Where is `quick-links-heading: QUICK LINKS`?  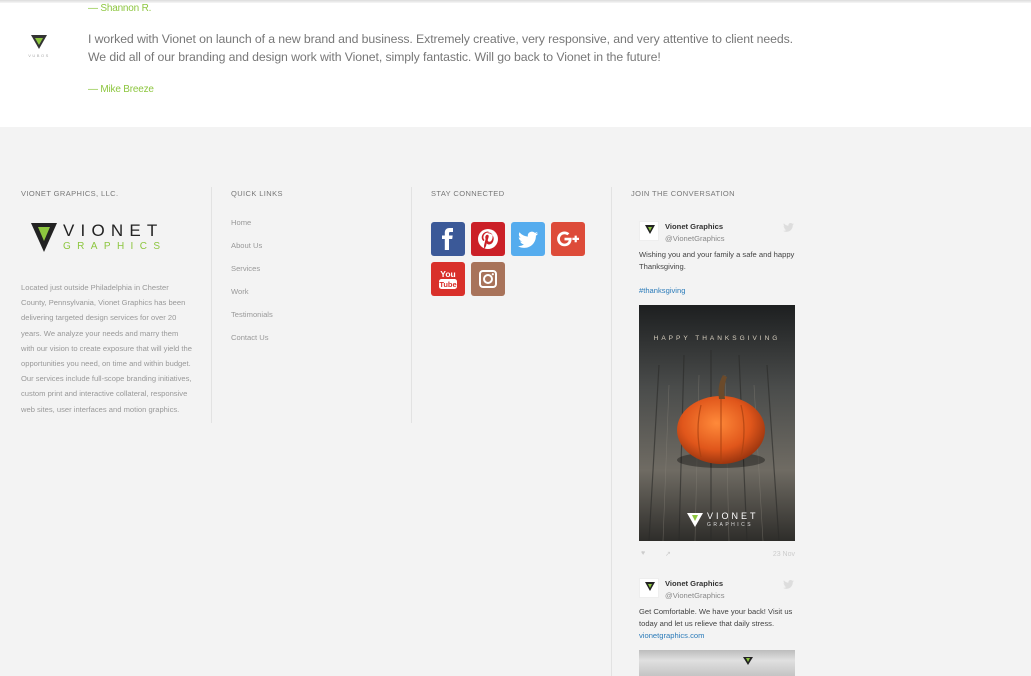 quick-links-heading: QUICK LINKS is located at coordinates (257, 193).